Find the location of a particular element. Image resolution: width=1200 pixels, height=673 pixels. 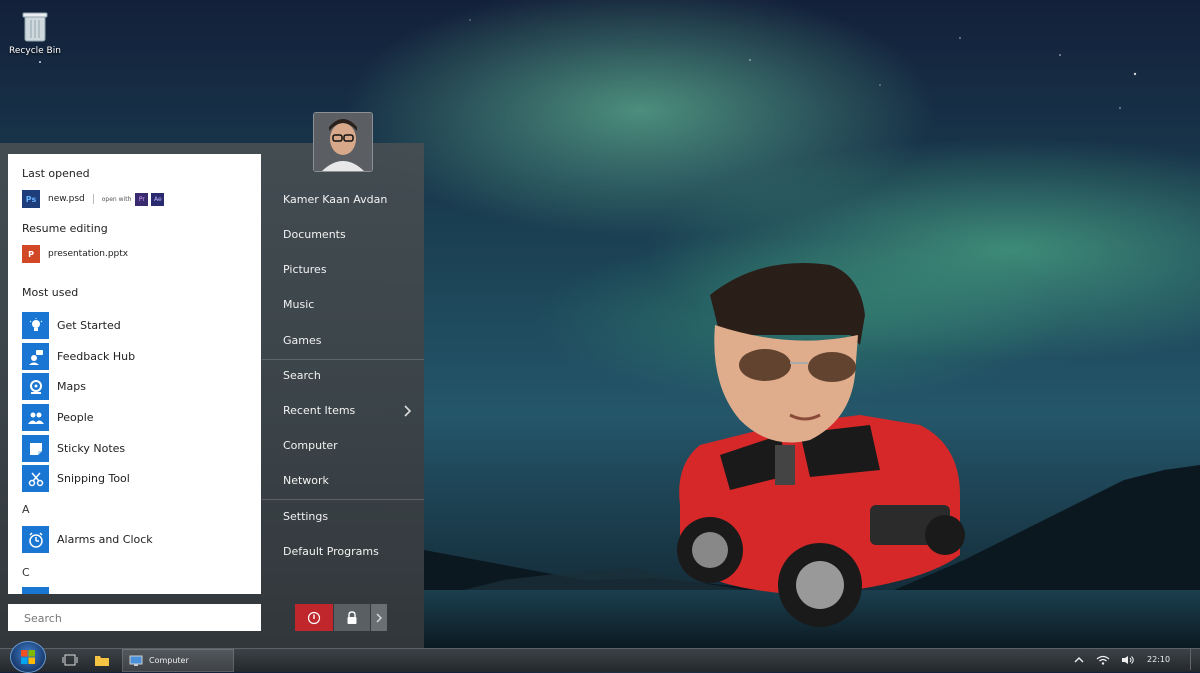

resume-editing-heading: Resume editing is located at coordinates (65, 228).